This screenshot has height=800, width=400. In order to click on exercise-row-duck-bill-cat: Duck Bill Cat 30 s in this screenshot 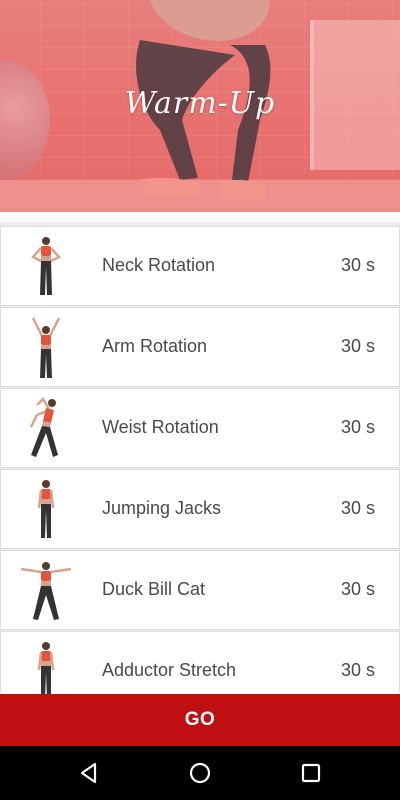, I will do `click(200, 590)`.